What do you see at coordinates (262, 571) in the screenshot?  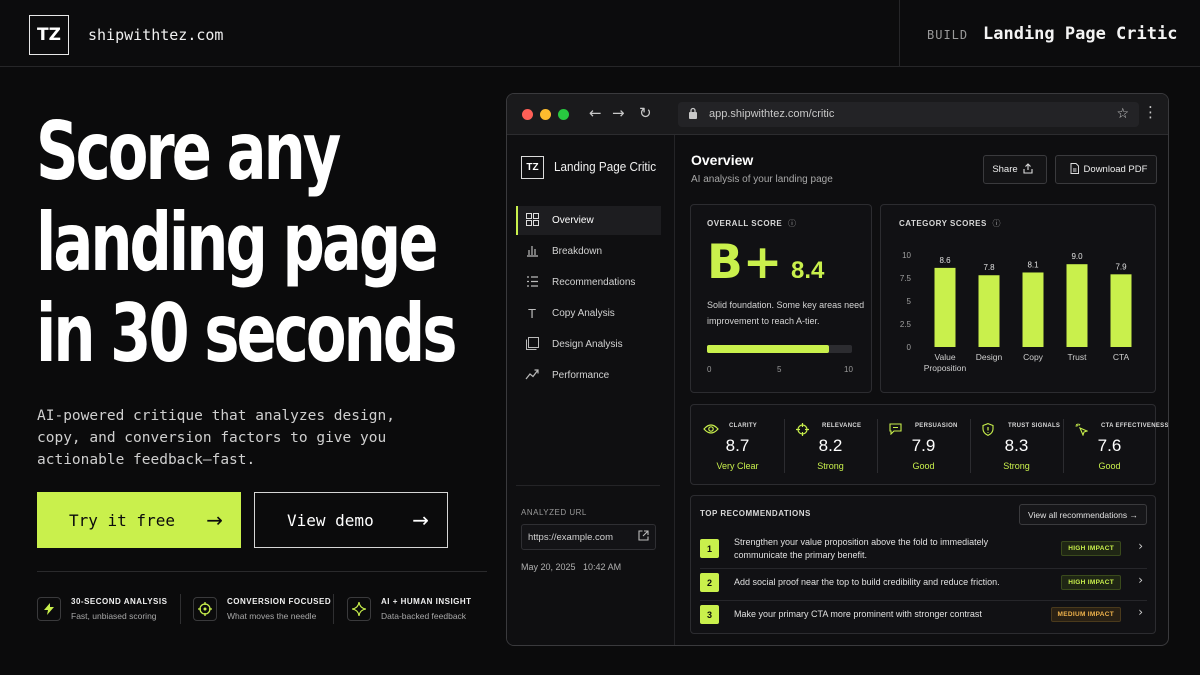 I see `hero-divider` at bounding box center [262, 571].